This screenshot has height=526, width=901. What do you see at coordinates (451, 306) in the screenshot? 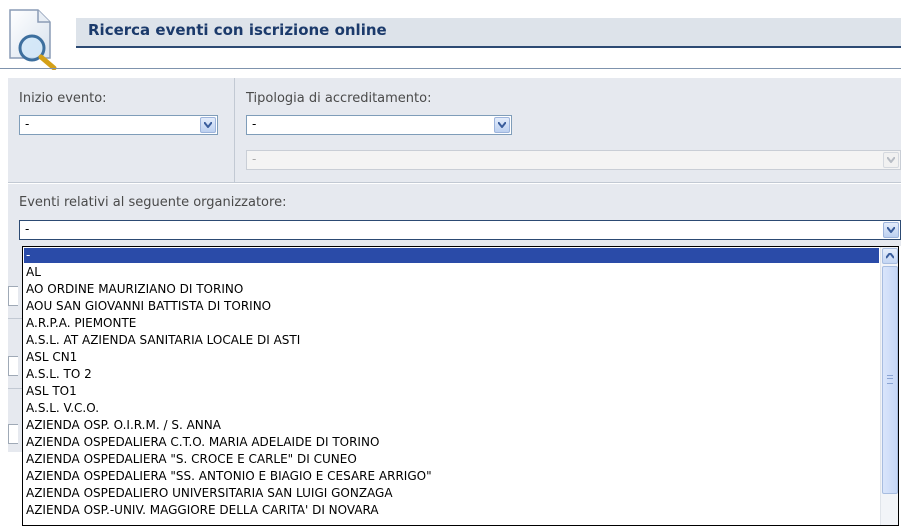
I see `dropdown-option: AOU SAN GIOVANNI BATTISTA DI TORINO` at bounding box center [451, 306].